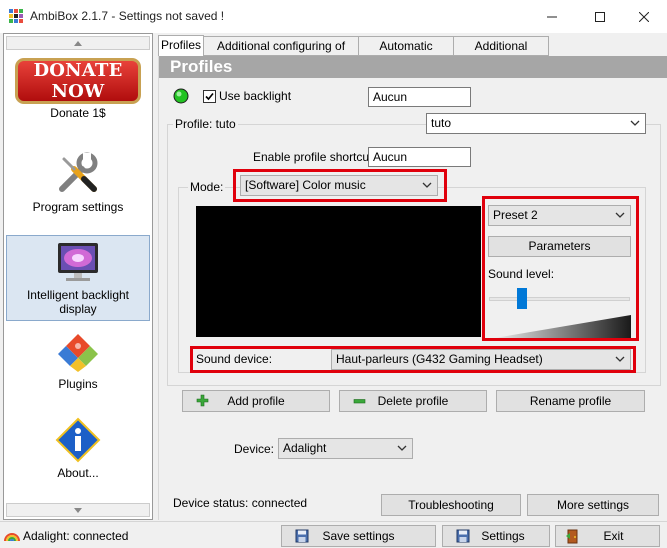 Image resolution: width=667 pixels, height=548 pixels. Describe the element at coordinates (333, 16) in the screenshot. I see `title-bar: AmbiBox 2.1.7 - Settings not saved !` at that location.